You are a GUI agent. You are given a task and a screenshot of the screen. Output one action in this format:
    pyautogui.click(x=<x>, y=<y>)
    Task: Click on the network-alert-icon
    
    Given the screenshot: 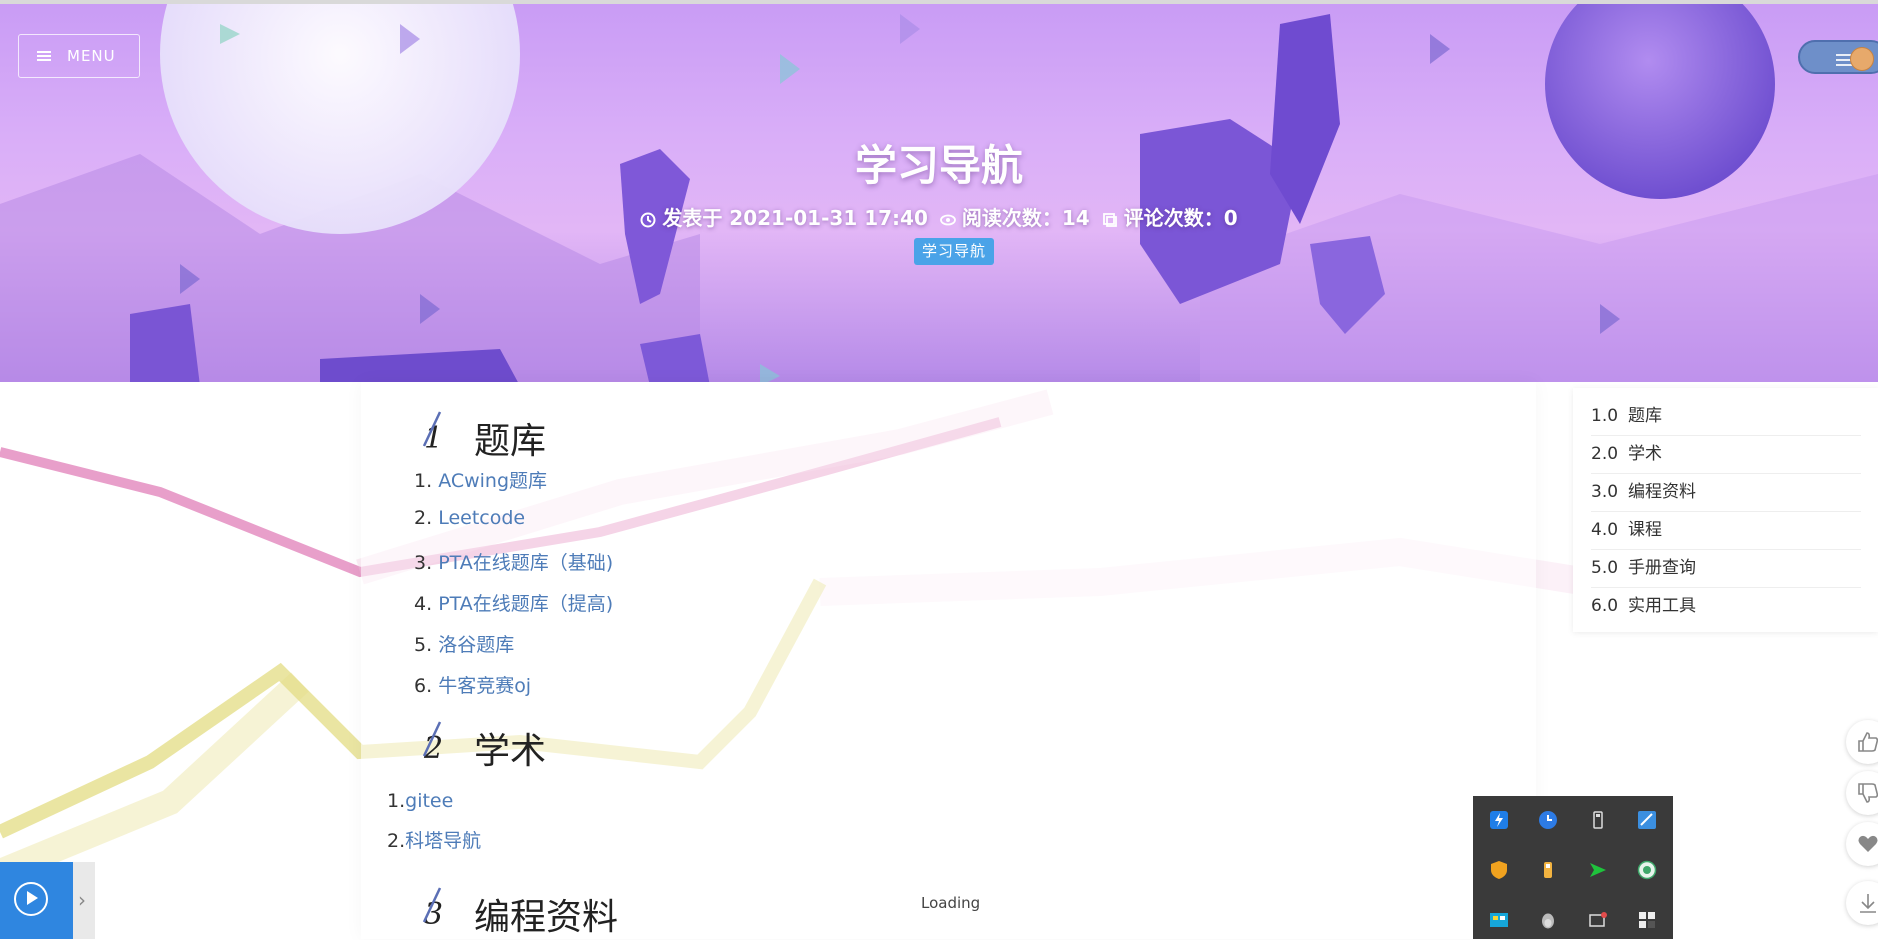 What is the action you would take?
    pyautogui.click(x=1598, y=920)
    